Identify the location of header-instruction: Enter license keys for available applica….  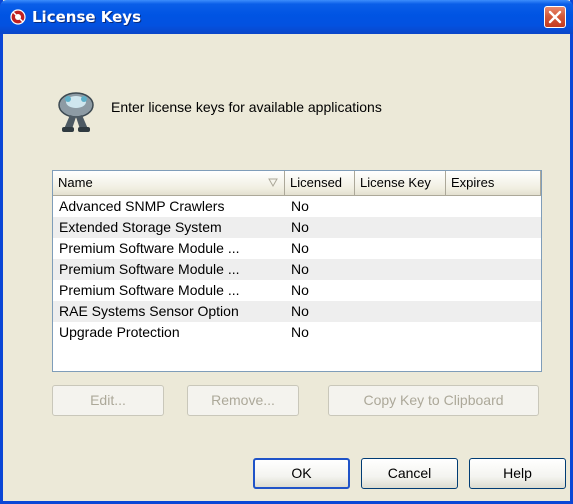
(246, 107).